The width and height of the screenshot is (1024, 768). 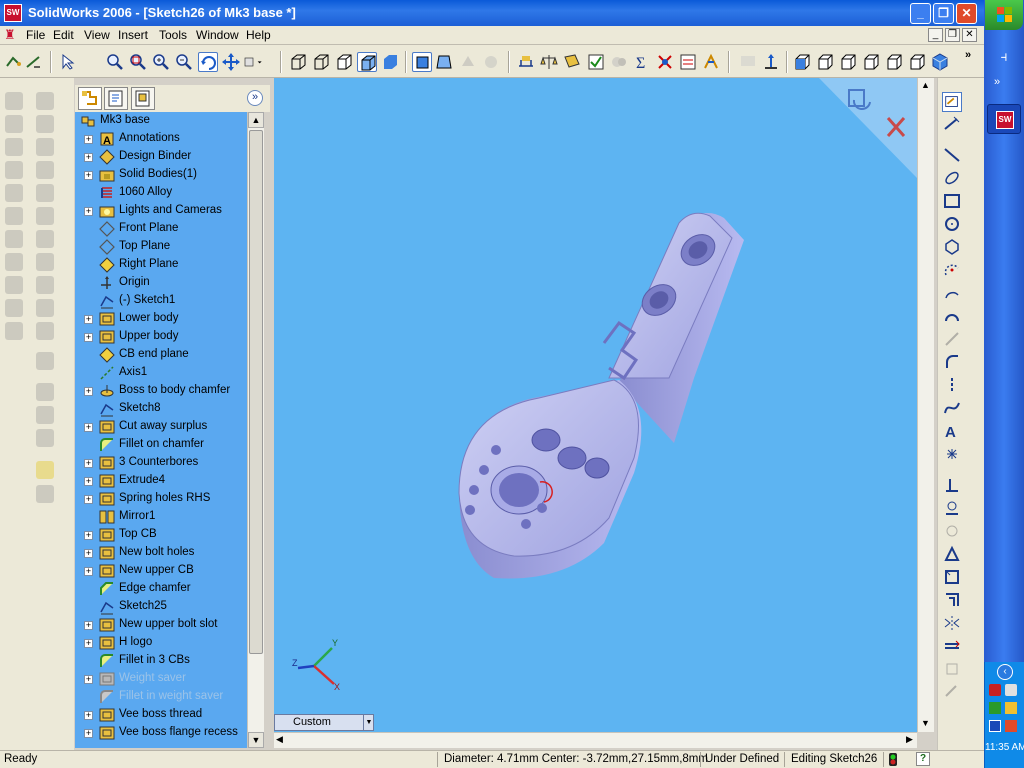 What do you see at coordinates (952, 224) in the screenshot?
I see `circle-icon` at bounding box center [952, 224].